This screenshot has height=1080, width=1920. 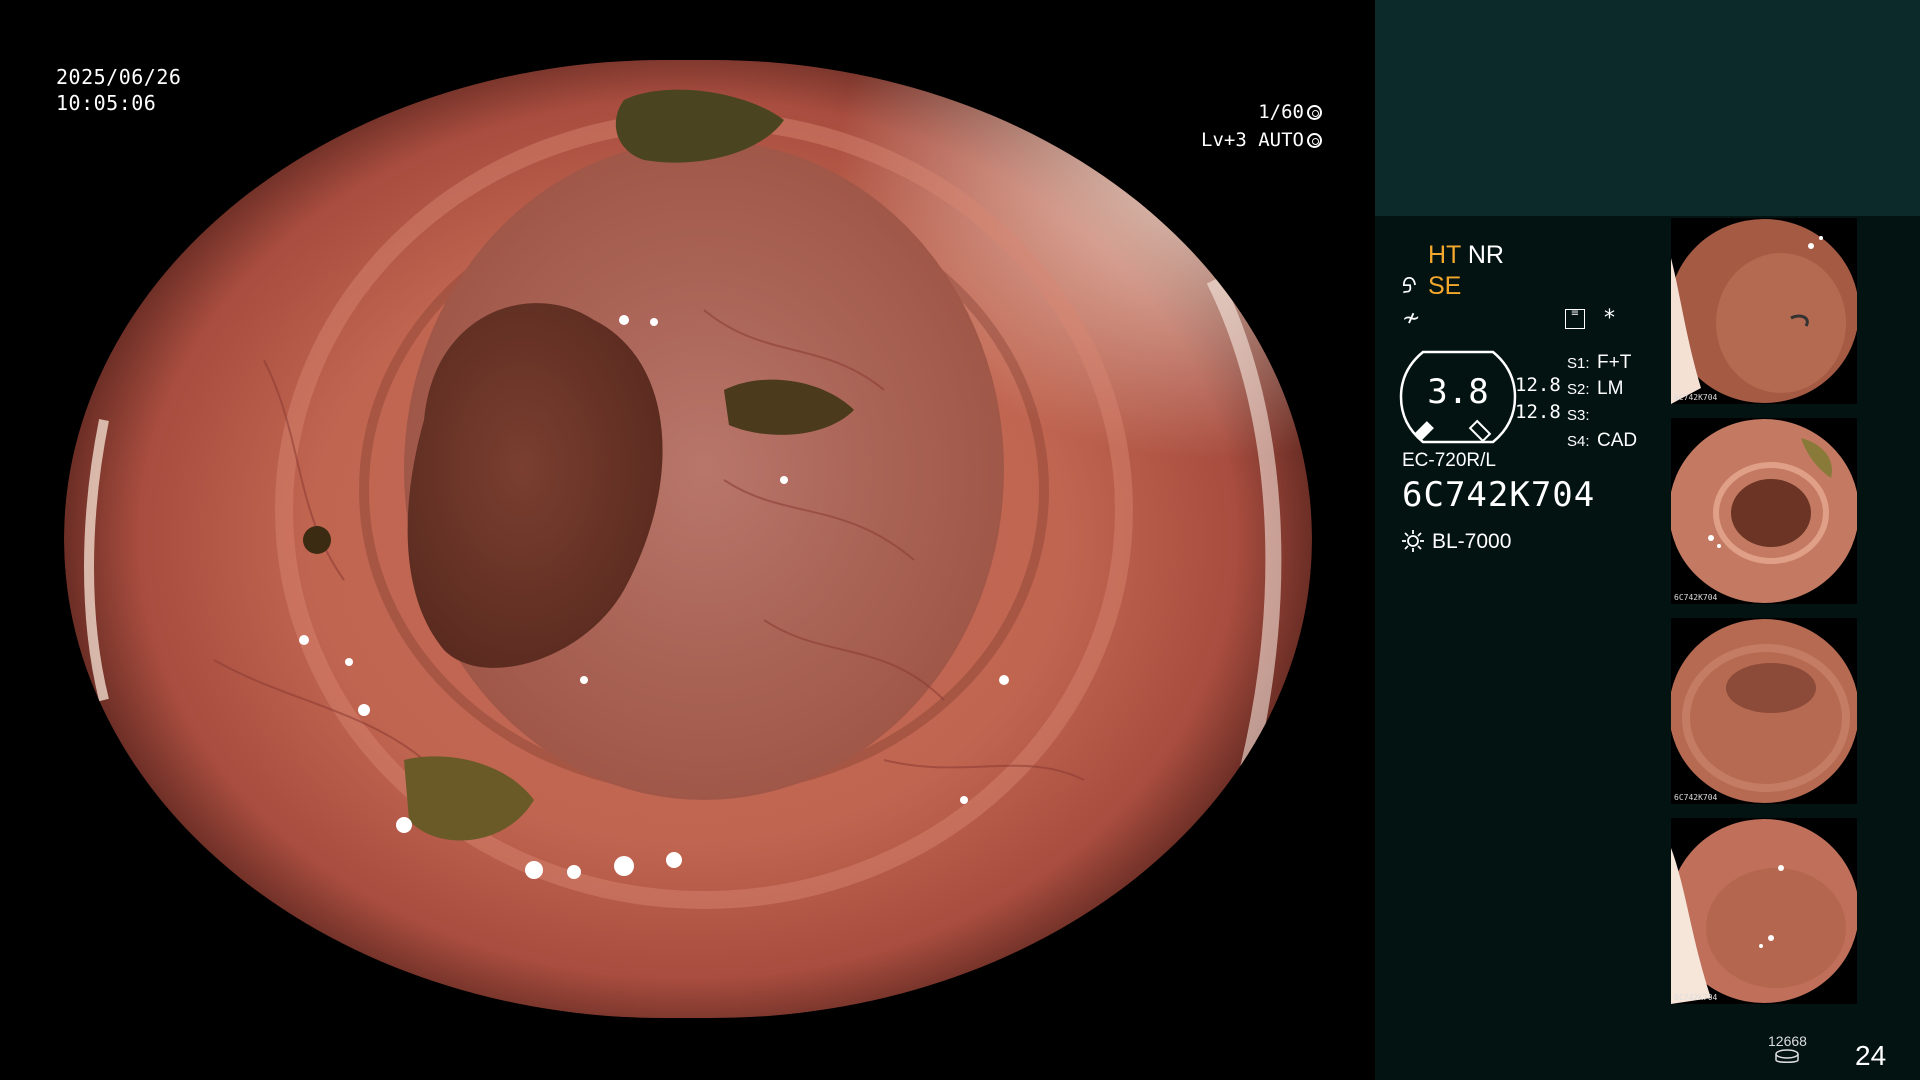 I want to click on mask-top, so click(x=686, y=30).